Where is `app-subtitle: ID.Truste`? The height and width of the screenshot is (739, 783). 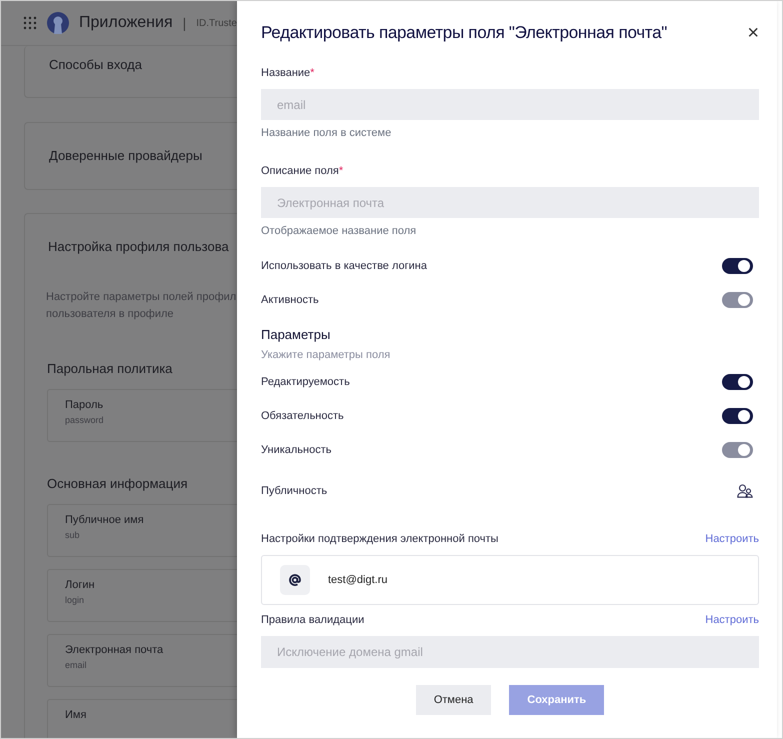
app-subtitle: ID.Truste is located at coordinates (216, 23).